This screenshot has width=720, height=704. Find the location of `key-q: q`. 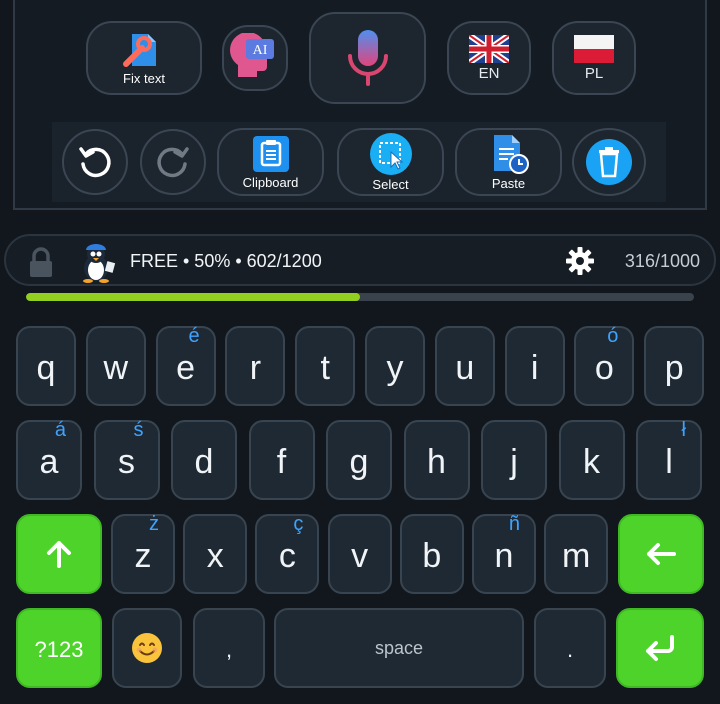

key-q: q is located at coordinates (46, 366).